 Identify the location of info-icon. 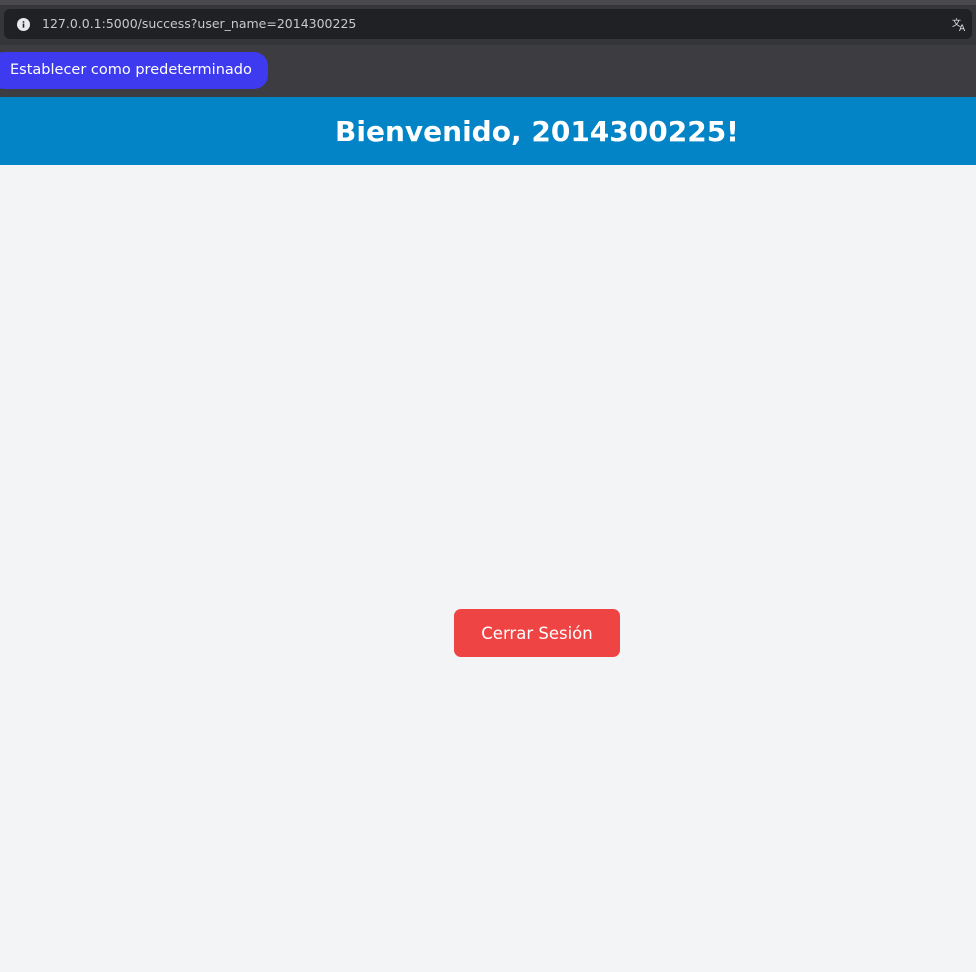
(23, 24).